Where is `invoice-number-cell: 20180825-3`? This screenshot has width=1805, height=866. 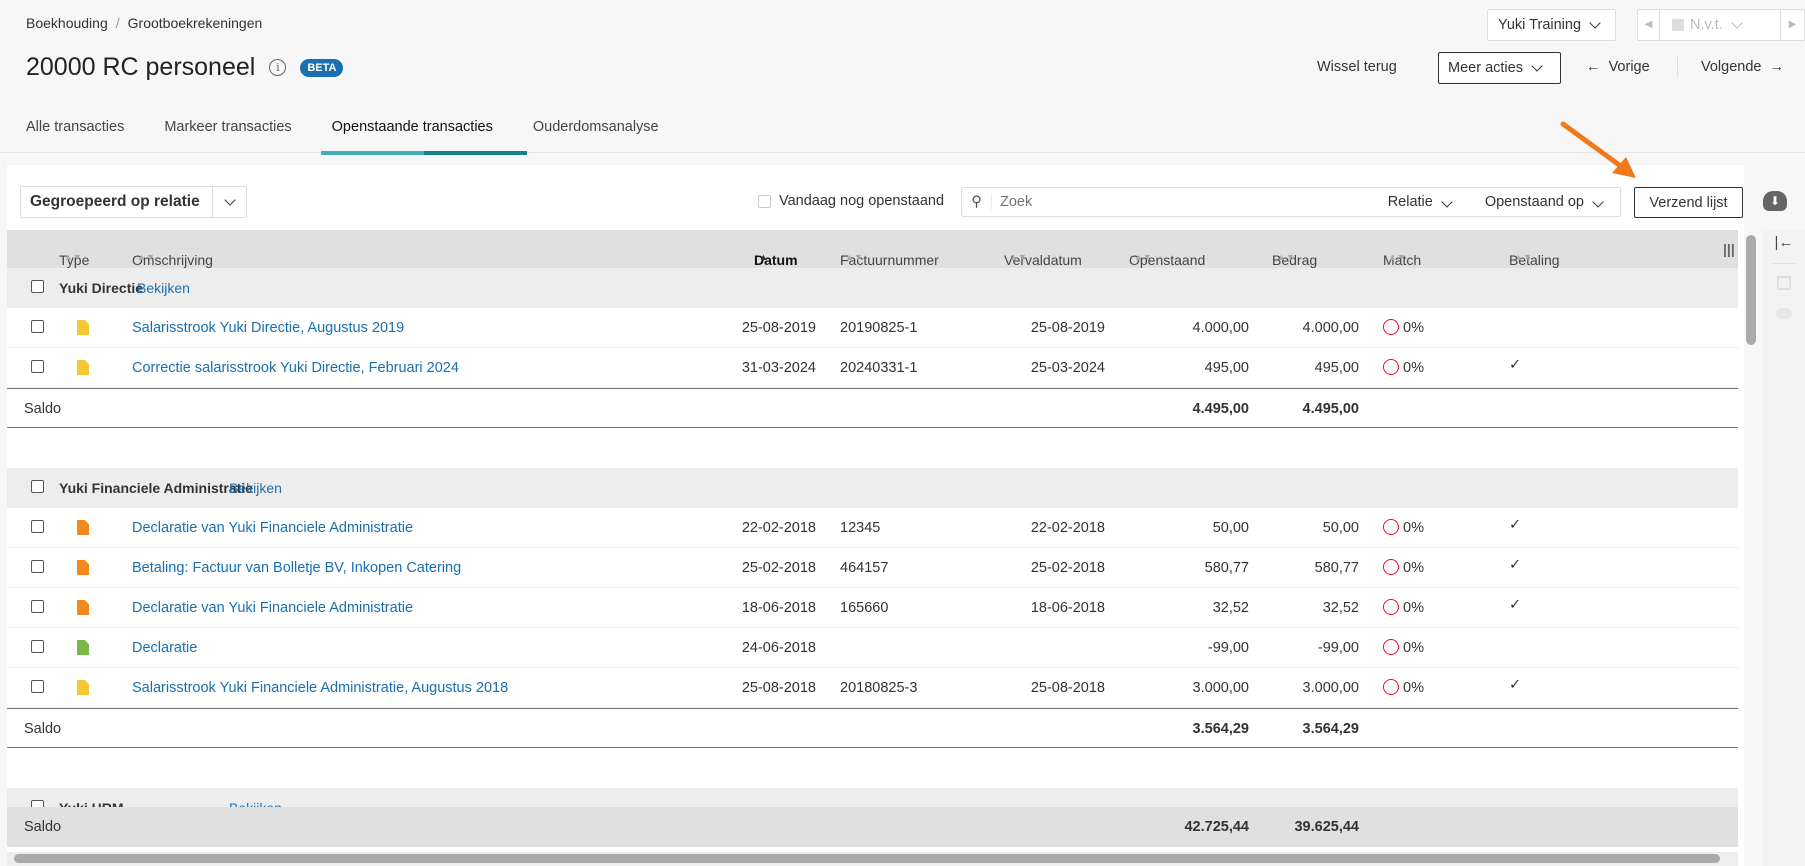
invoice-number-cell: 20180825-3 is located at coordinates (879, 688).